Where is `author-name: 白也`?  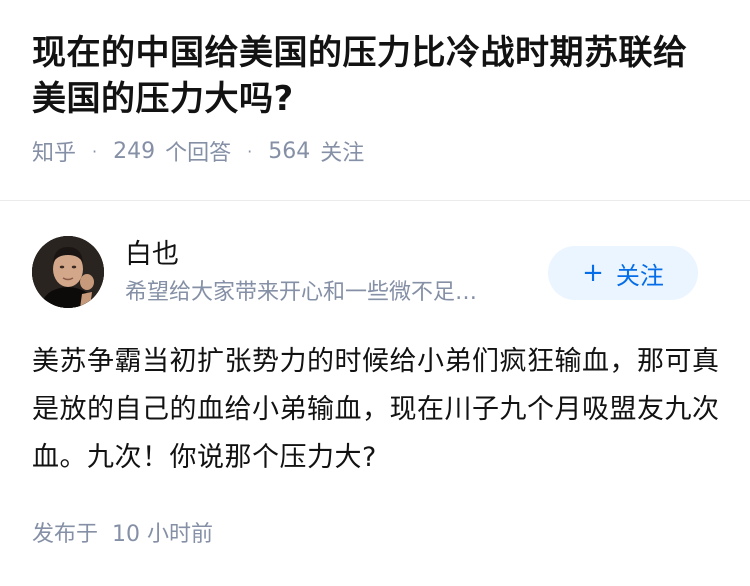
author-name: 白也 is located at coordinates (152, 255).